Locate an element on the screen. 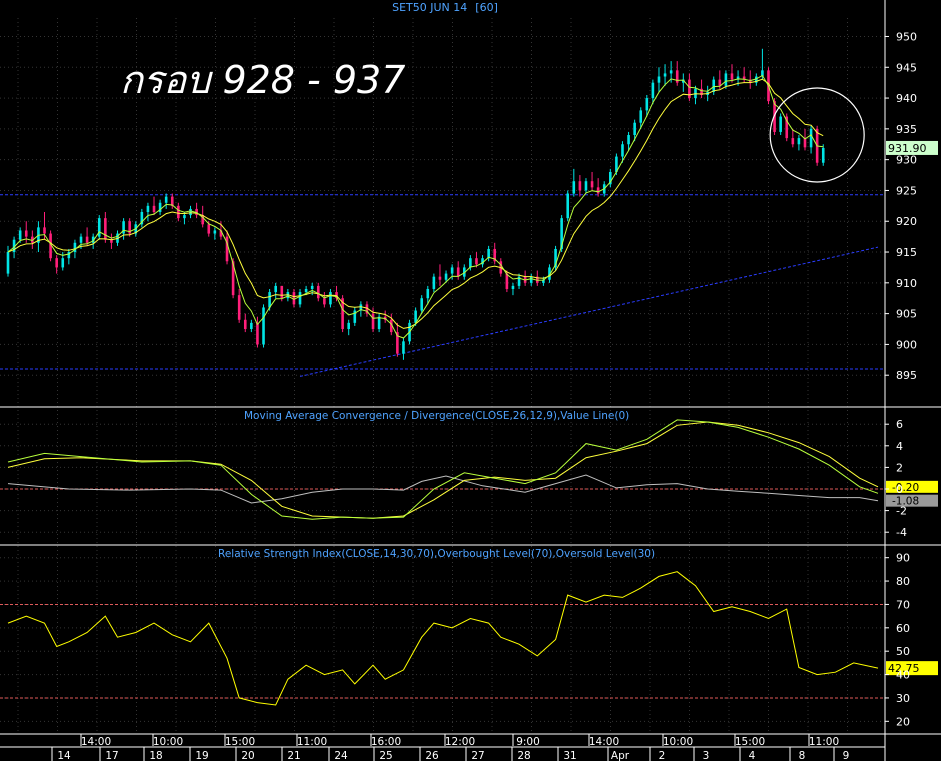  rsi-tick-label: 20 is located at coordinates (903, 721).